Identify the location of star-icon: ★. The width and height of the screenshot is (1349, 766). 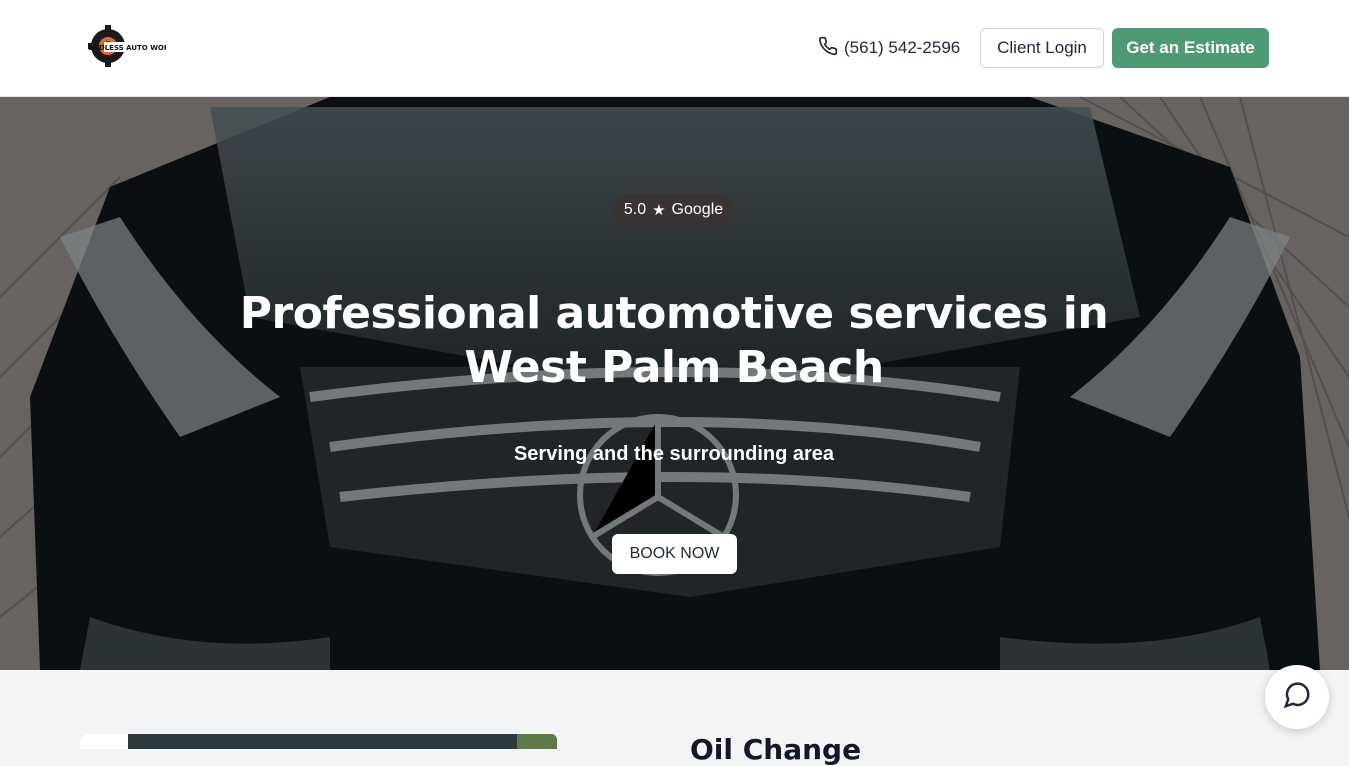
(659, 210).